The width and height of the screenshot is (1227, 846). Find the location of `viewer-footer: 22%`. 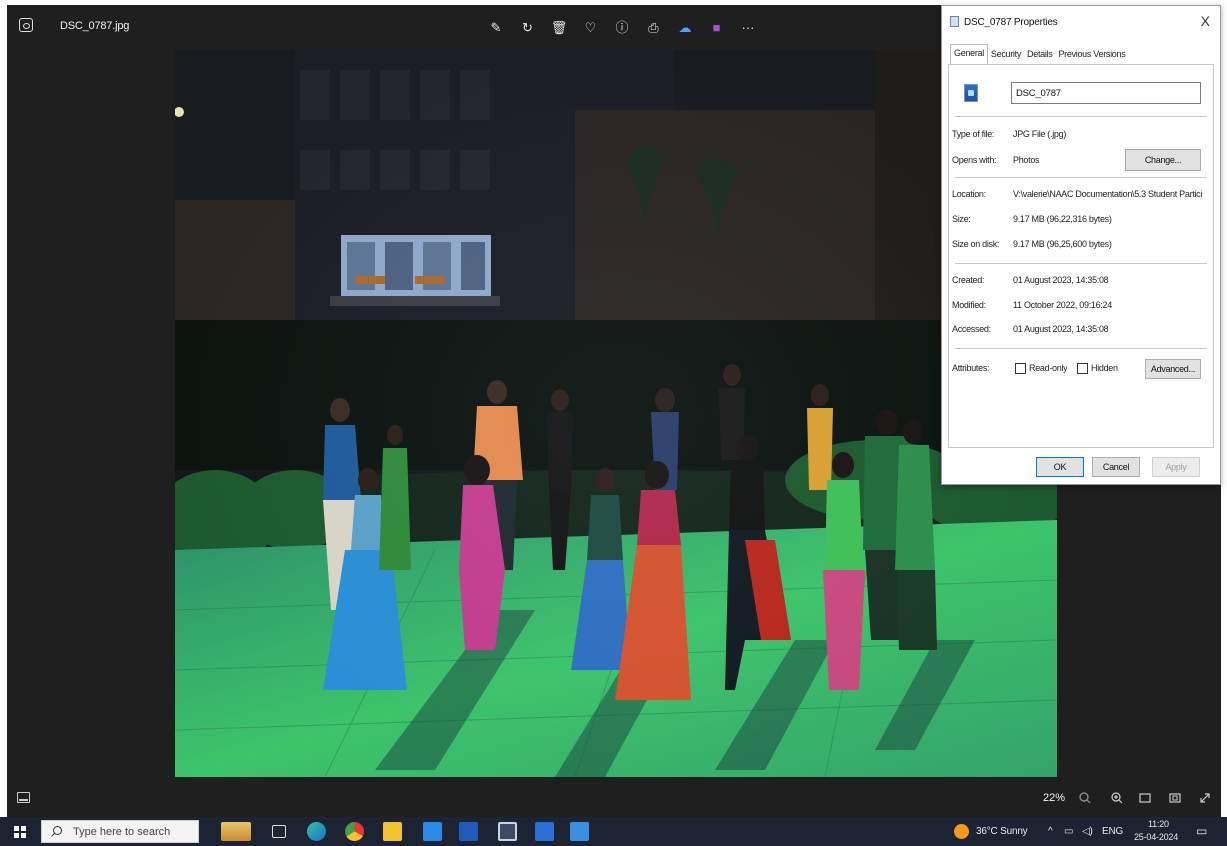

viewer-footer: 22% is located at coordinates (614, 798).